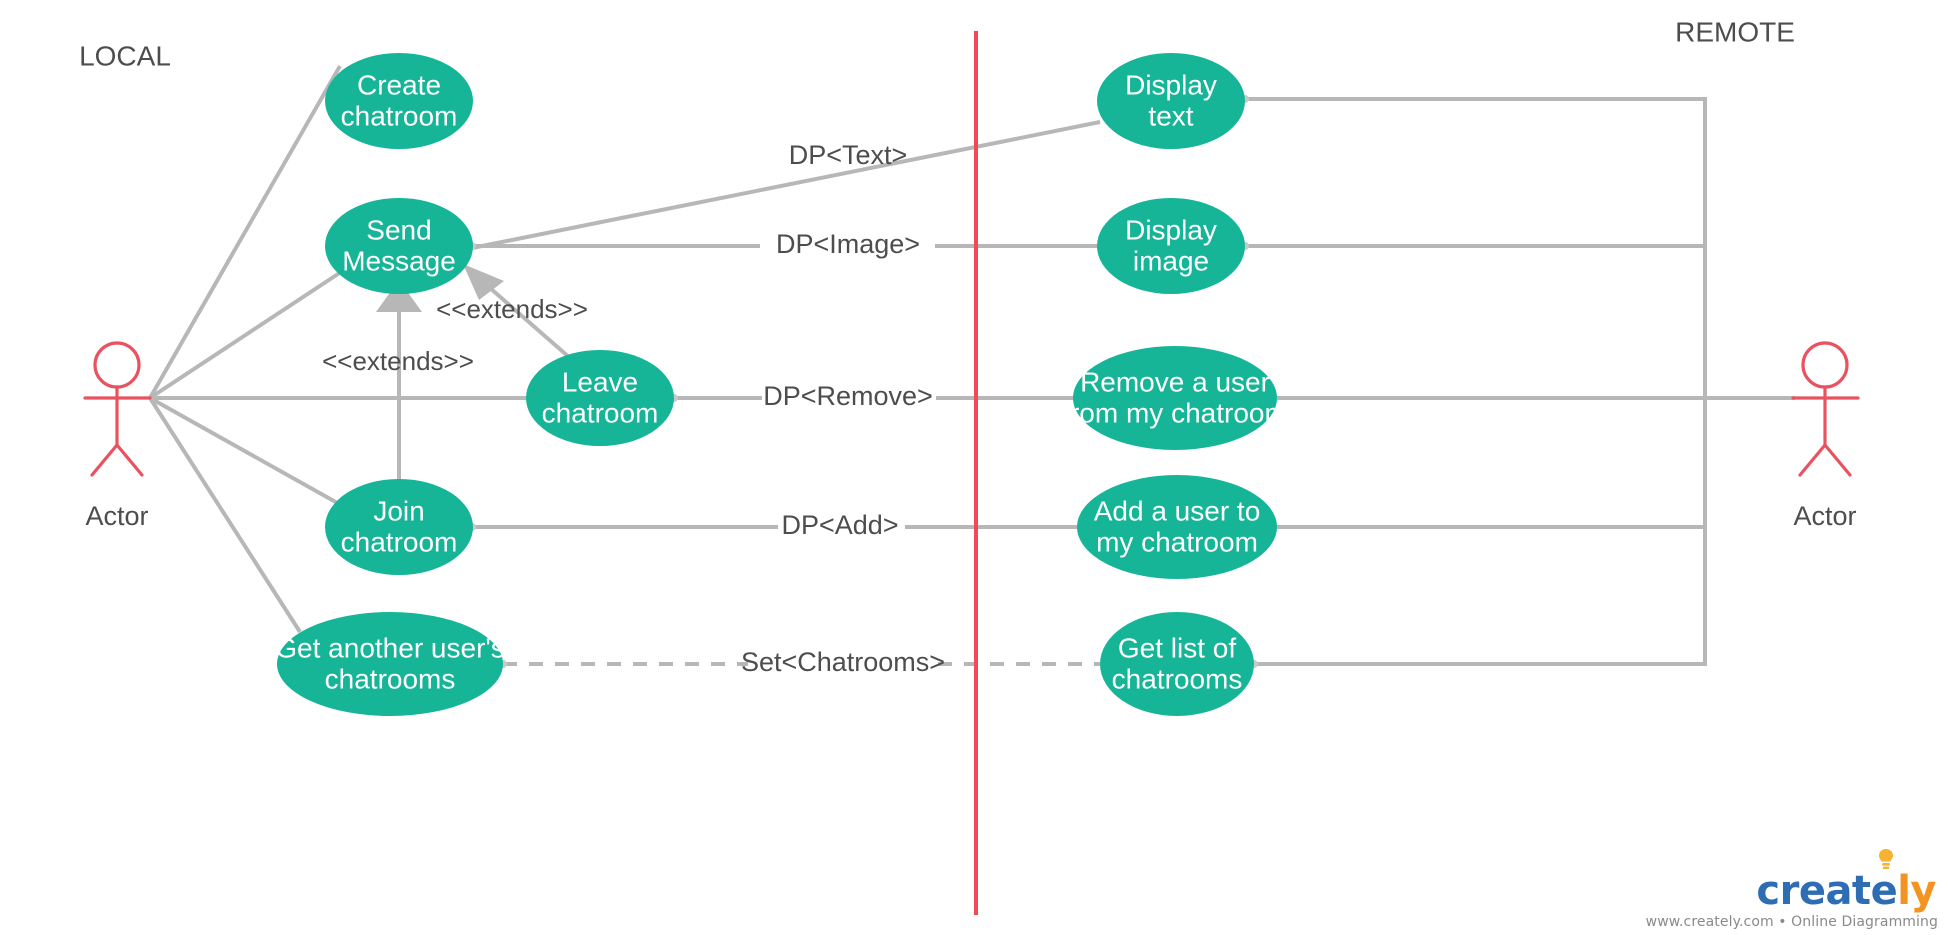 This screenshot has height=935, width=1950. What do you see at coordinates (1886, 859) in the screenshot?
I see `lightbulb-icon` at bounding box center [1886, 859].